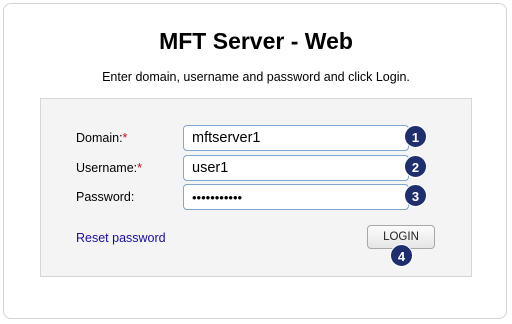  What do you see at coordinates (401, 255) in the screenshot?
I see `step-badge-4: 4` at bounding box center [401, 255].